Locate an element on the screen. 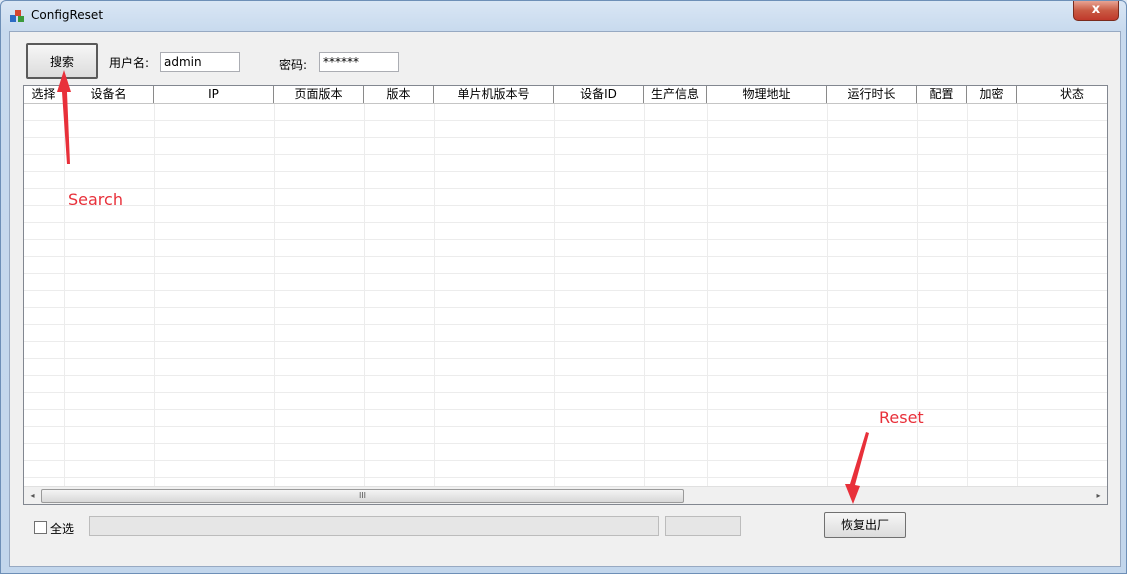 This screenshot has width=1127, height=574. factory-reset-button: 恢复出厂 is located at coordinates (865, 525).